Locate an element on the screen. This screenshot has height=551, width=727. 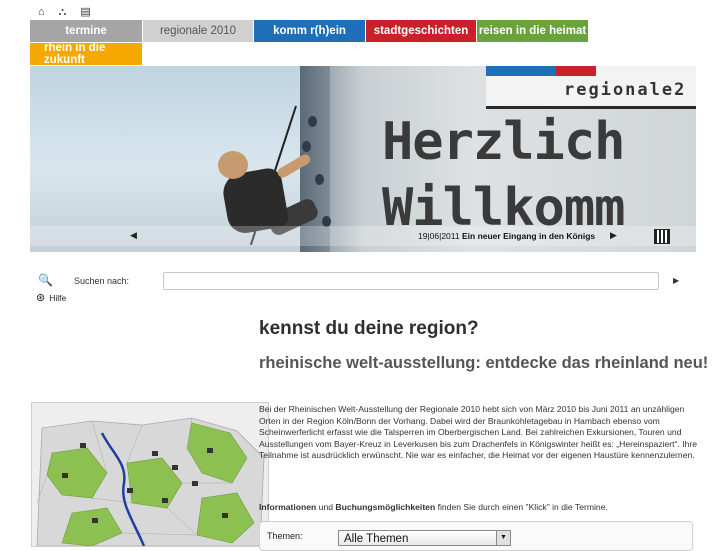
slide-date: 19|06|2011 is located at coordinates (439, 236).